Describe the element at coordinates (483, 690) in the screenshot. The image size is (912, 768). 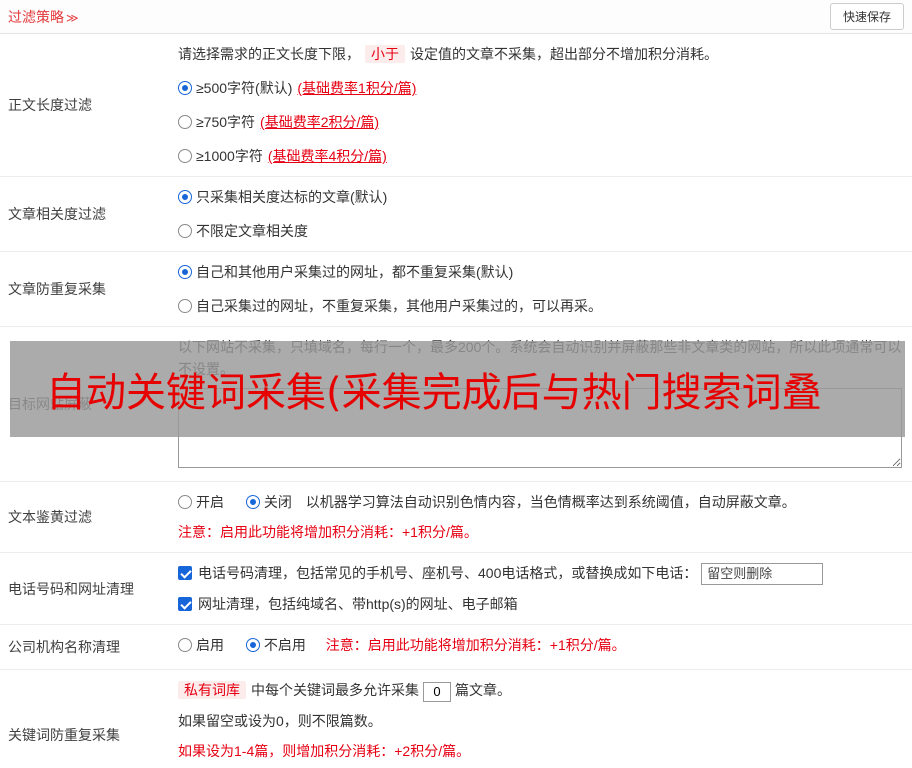
I see `line1-text-after: 篇文章。` at that location.